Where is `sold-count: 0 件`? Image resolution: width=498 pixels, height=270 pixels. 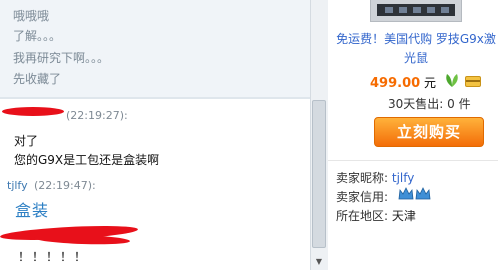 sold-count: 0 件 is located at coordinates (459, 104).